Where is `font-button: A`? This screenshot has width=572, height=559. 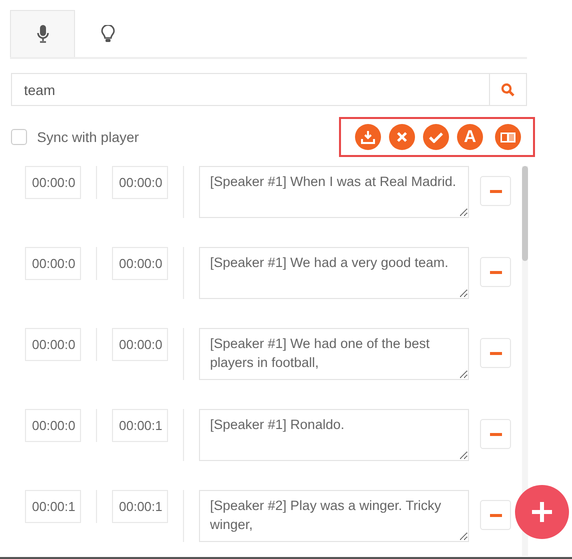 font-button: A is located at coordinates (470, 137).